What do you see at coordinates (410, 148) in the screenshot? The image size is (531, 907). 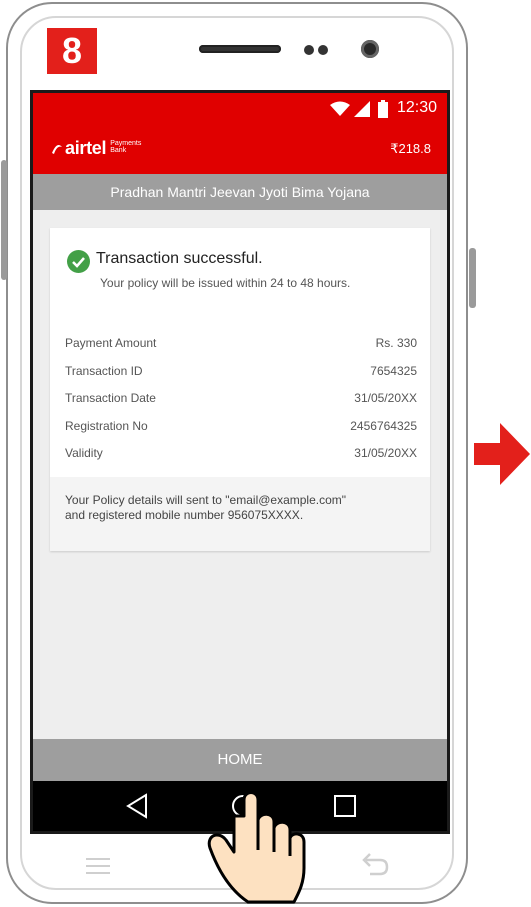 I see `wallet-balance: ₹218.8` at bounding box center [410, 148].